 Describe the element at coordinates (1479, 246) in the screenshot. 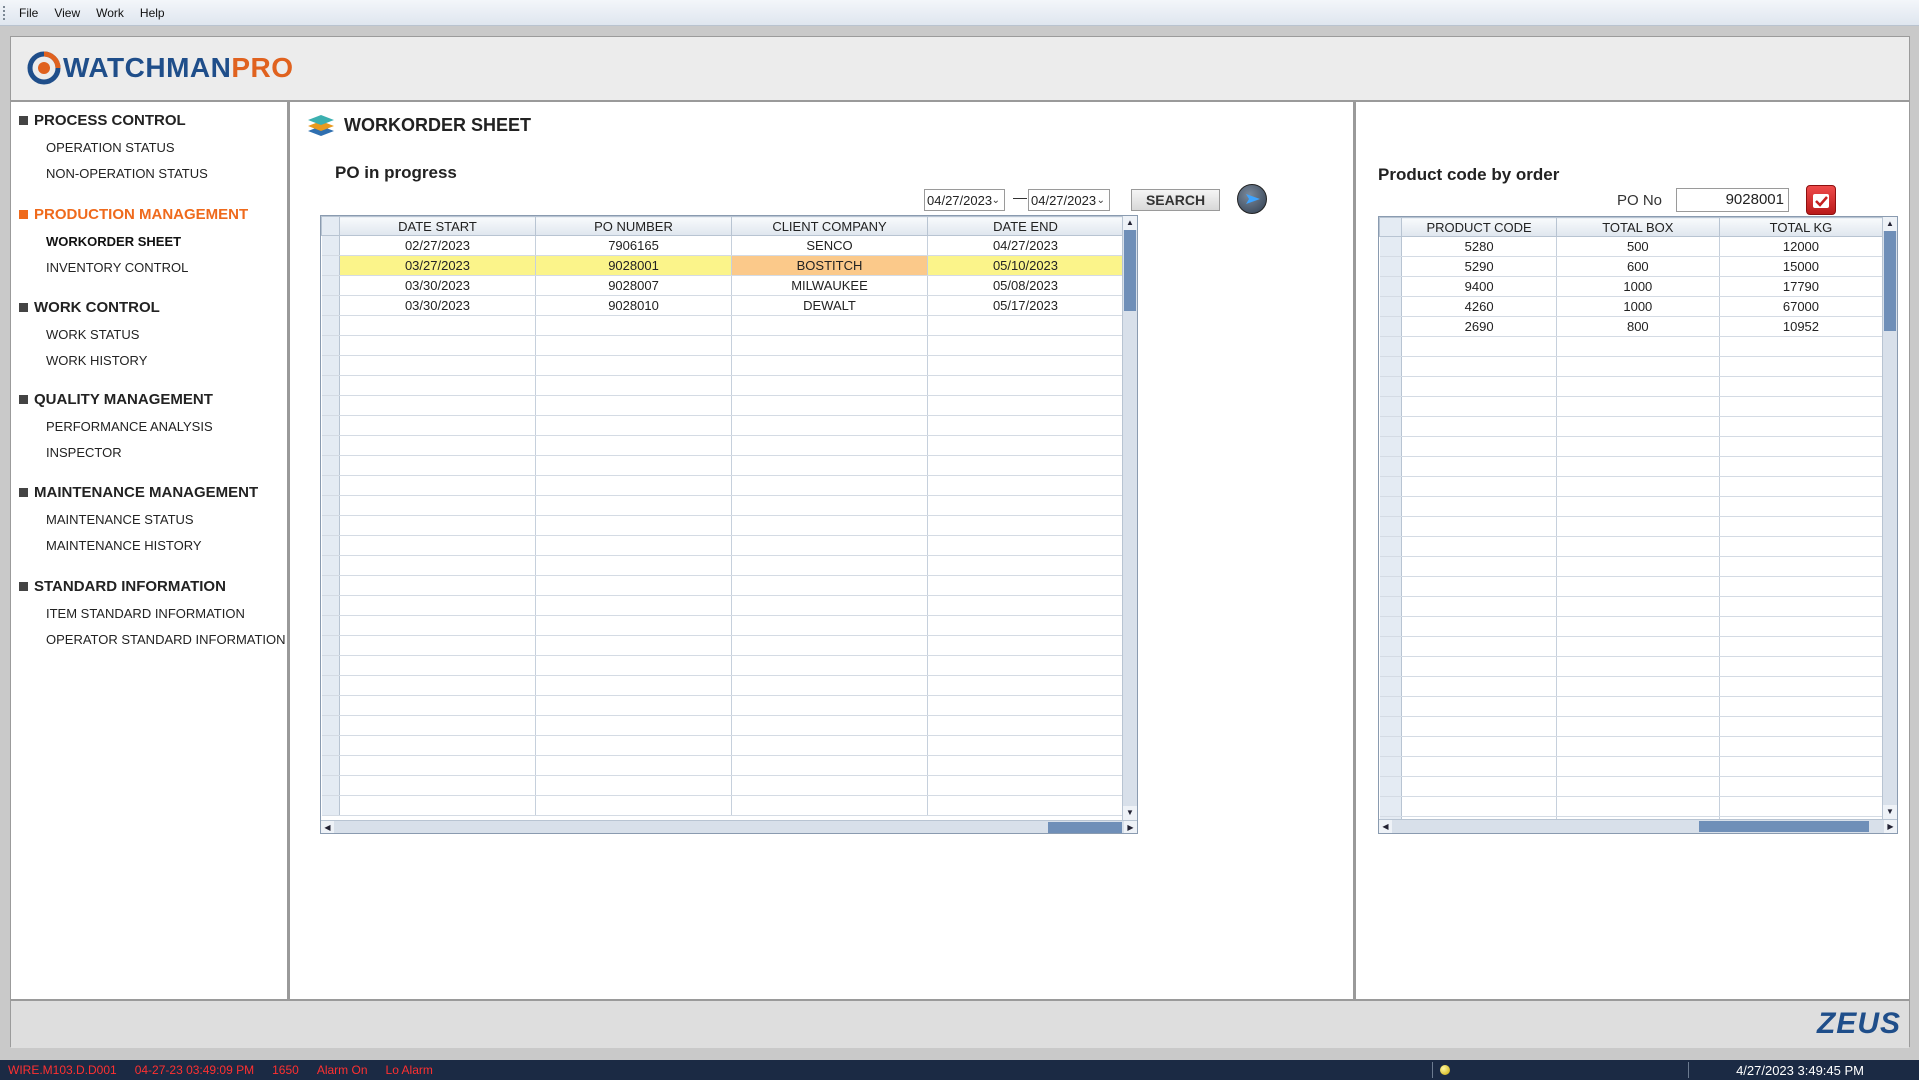

I see `table-cell: 5280` at that location.